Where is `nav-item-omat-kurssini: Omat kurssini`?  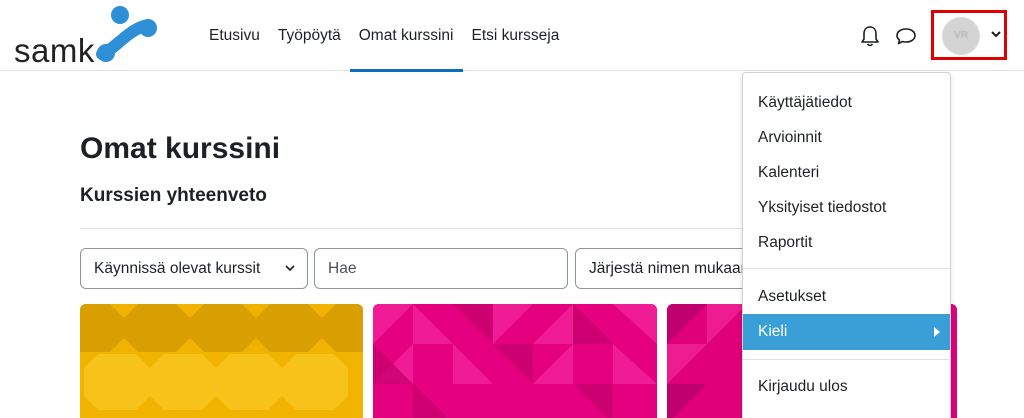 nav-item-omat-kurssini: Omat kurssini is located at coordinates (406, 36).